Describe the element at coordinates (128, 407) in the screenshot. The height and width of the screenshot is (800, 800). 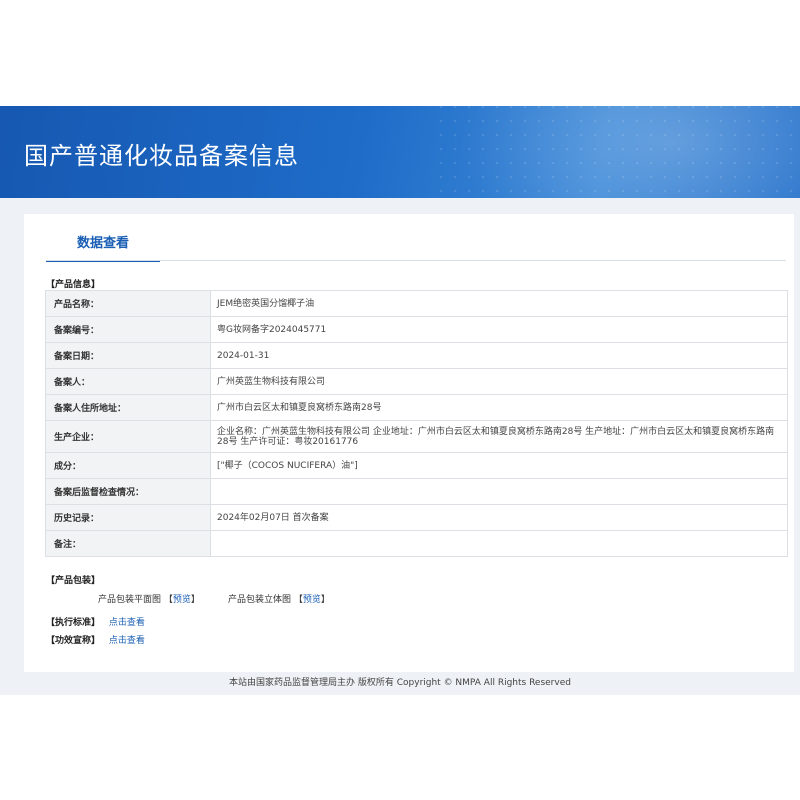
I see `row-label: 备案人住所地址：` at that location.